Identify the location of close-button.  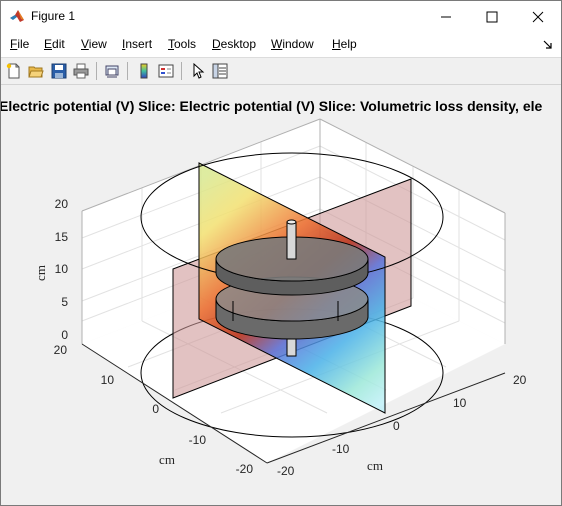
(538, 16).